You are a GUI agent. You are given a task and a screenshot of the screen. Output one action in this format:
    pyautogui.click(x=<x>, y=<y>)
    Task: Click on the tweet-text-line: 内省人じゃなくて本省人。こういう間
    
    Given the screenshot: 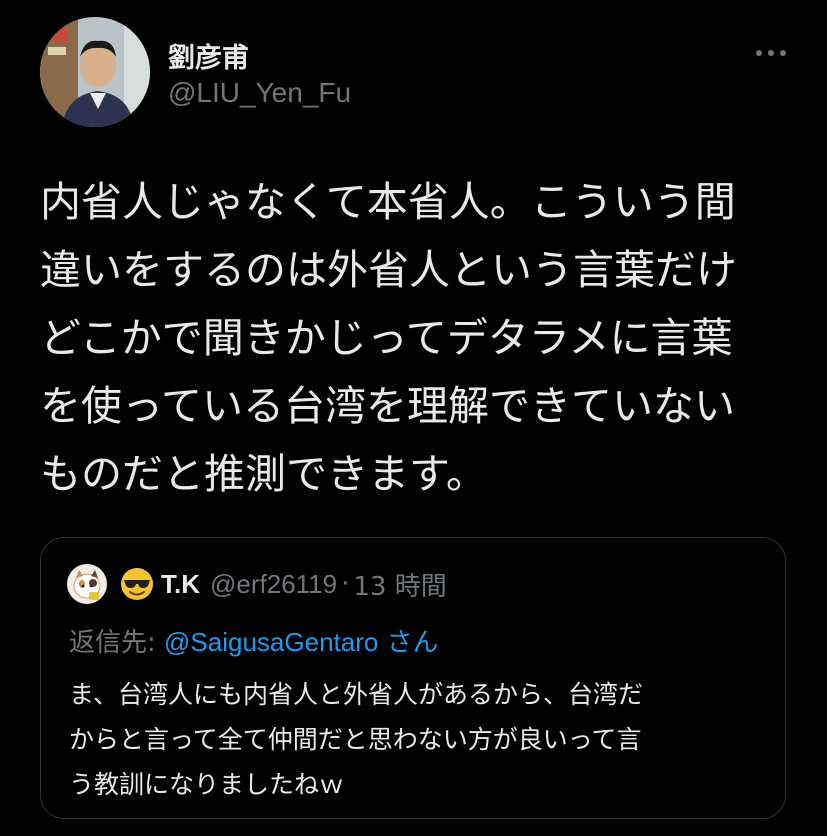 What is the action you would take?
    pyautogui.click(x=388, y=202)
    